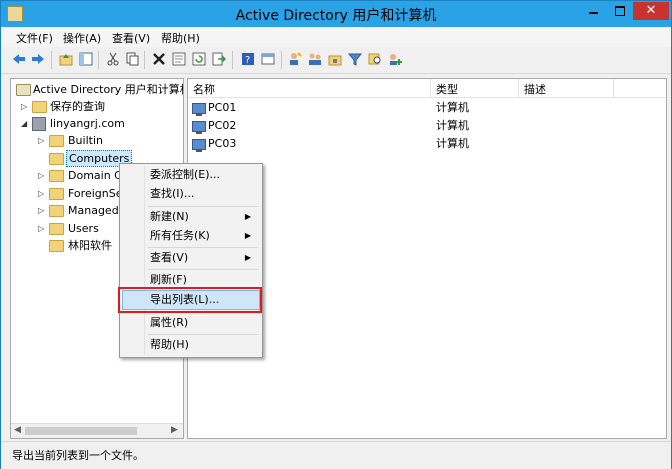 This screenshot has width=672, height=469. I want to click on menu-item-all-tasks: 所有任务(K) ▶, so click(190, 236).